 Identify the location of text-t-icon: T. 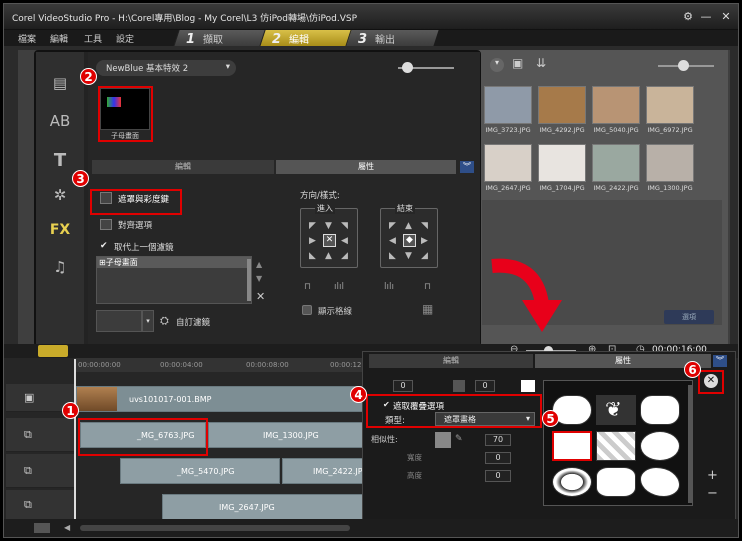
(60, 160).